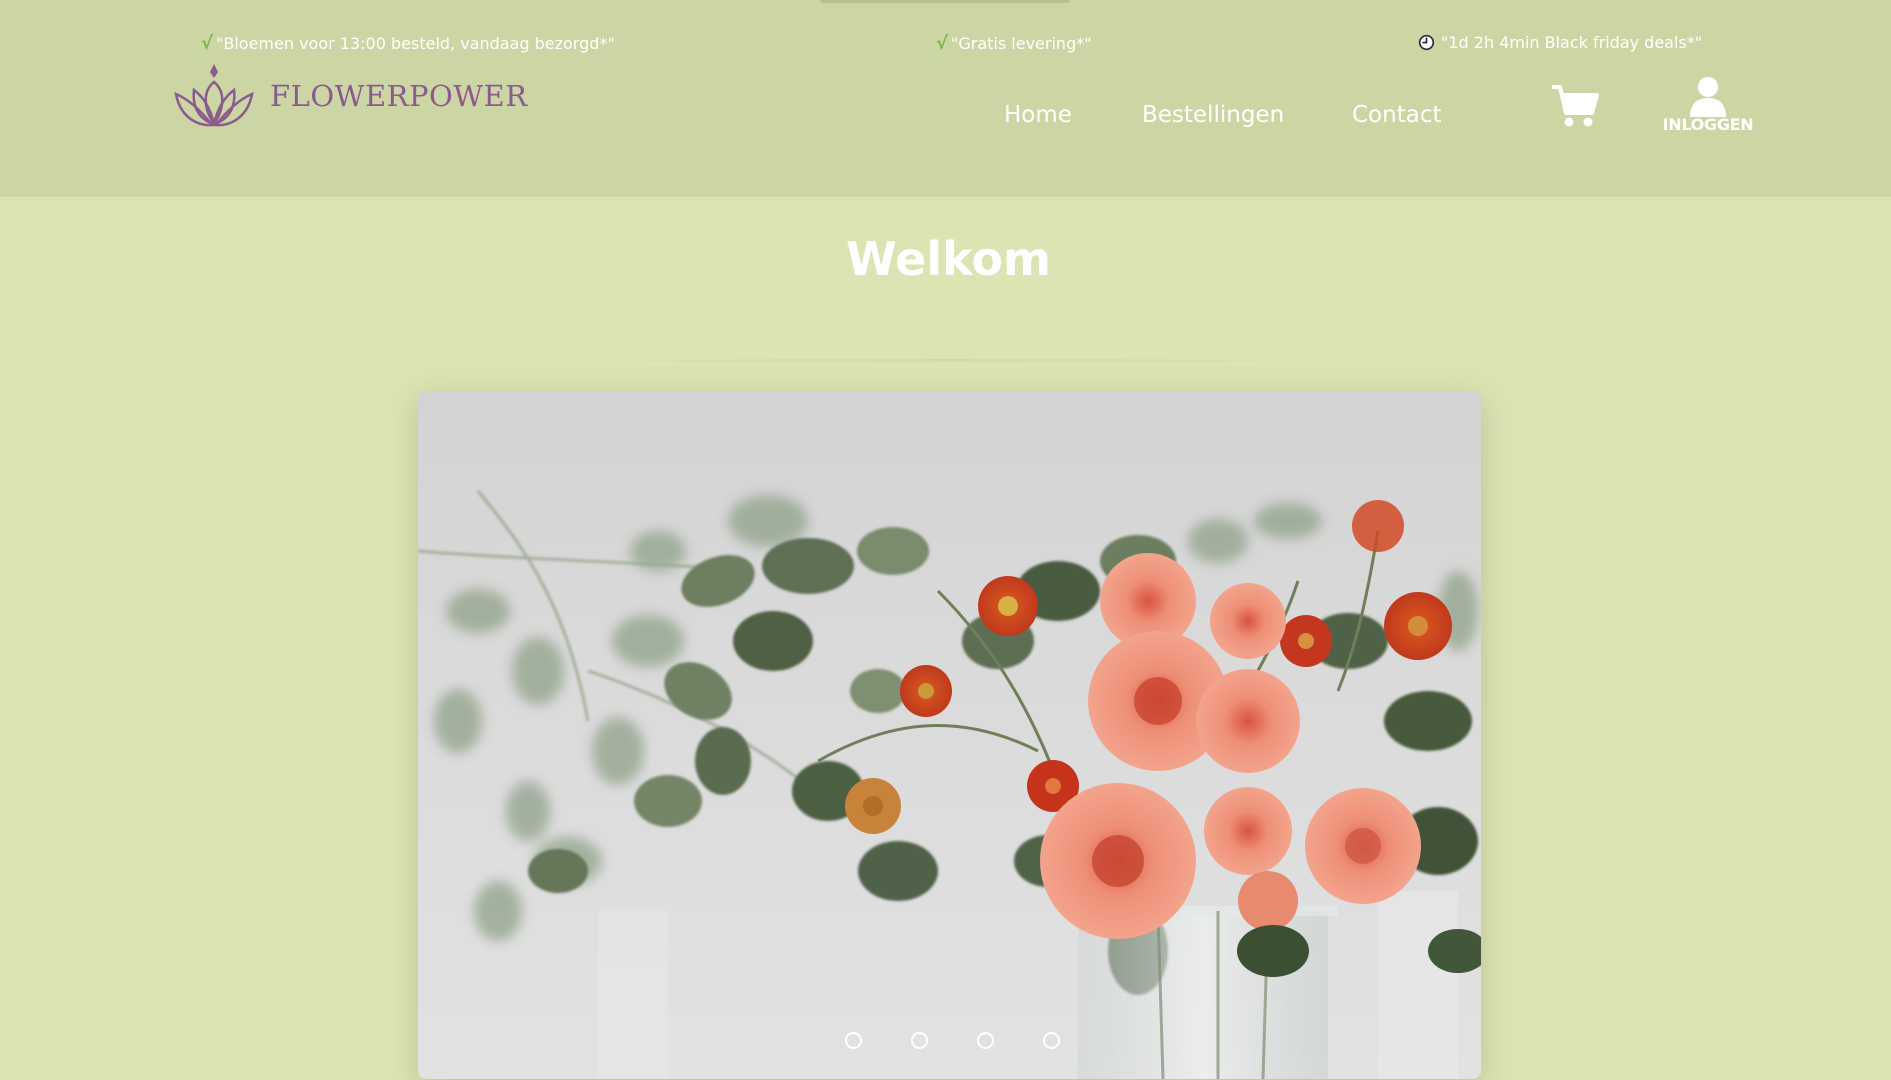 The height and width of the screenshot is (1080, 1891). What do you see at coordinates (214, 95) in the screenshot?
I see `lotus-logo-icon` at bounding box center [214, 95].